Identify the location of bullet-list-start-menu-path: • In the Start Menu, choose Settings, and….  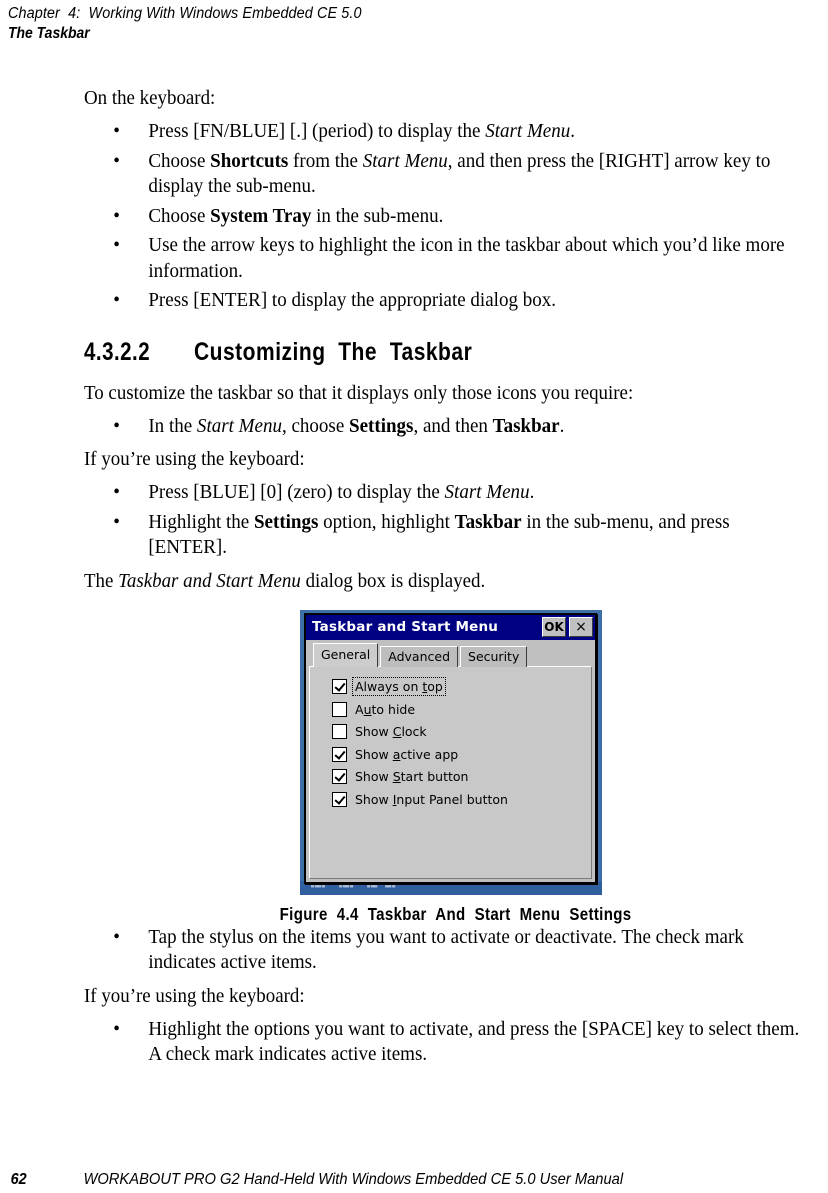
(456, 427).